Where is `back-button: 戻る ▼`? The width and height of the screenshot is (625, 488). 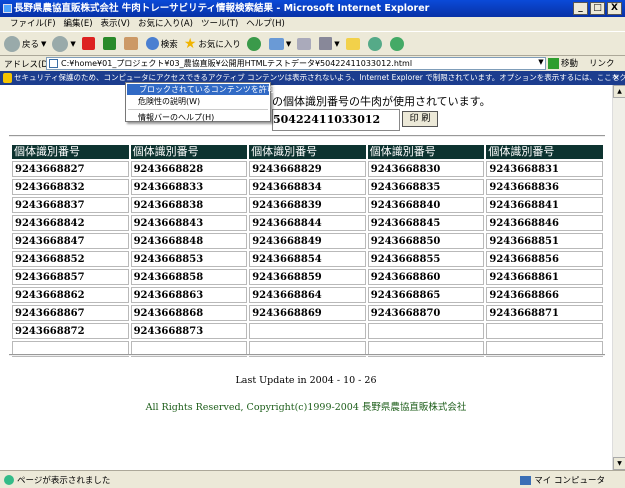
back-button: 戻る ▼ is located at coordinates (25, 43).